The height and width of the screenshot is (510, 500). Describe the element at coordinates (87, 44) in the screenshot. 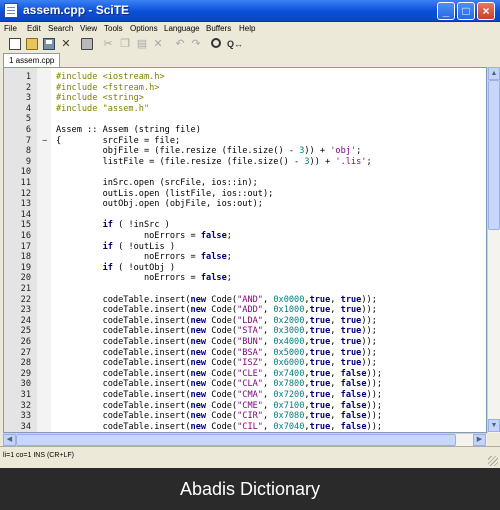

I see `print-icon` at that location.